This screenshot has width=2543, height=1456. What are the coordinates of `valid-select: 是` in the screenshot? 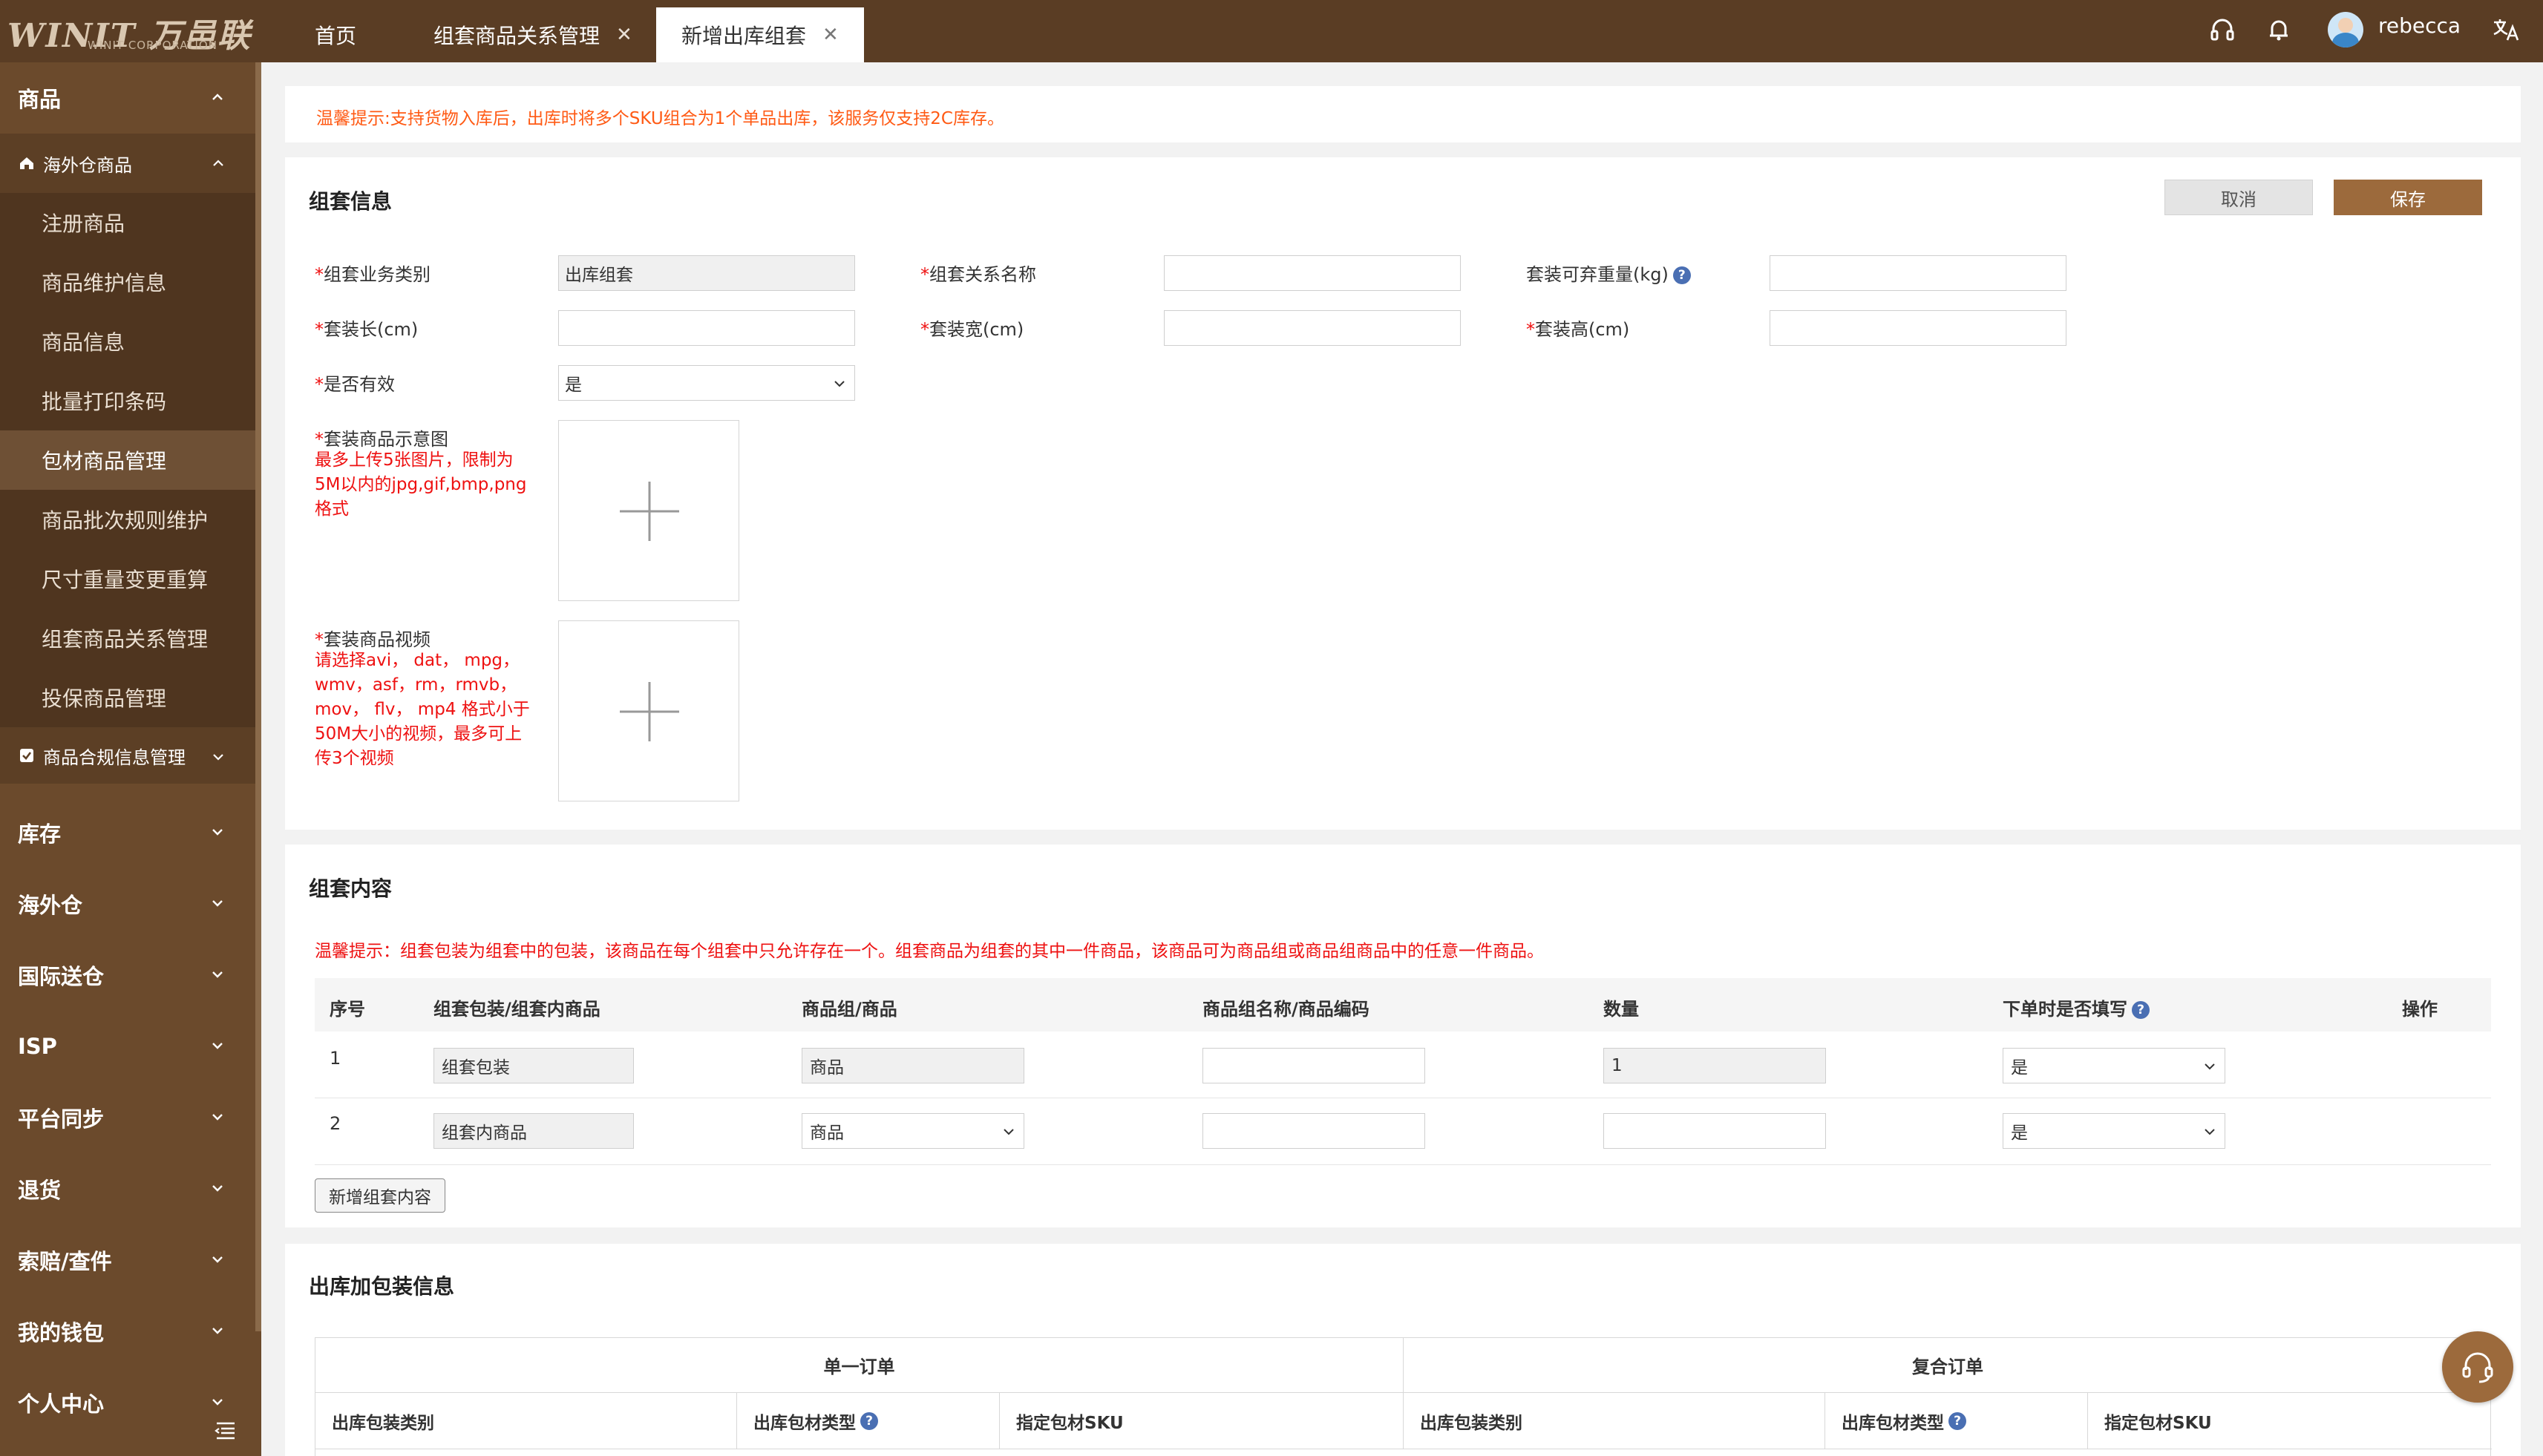 It's located at (706, 383).